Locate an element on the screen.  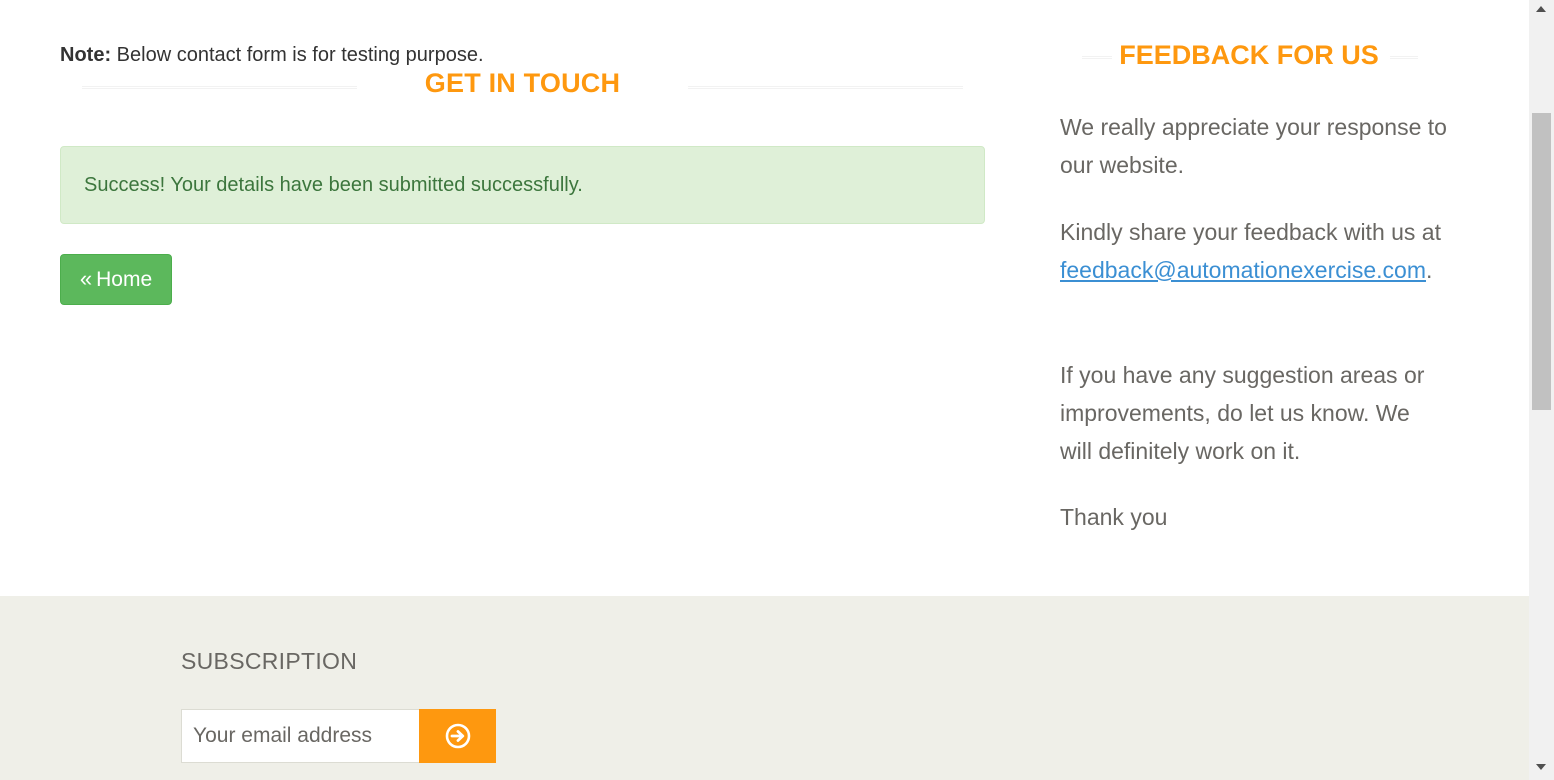
feedback-heading-row: FEEDBACK FOR US is located at coordinates (1249, 56).